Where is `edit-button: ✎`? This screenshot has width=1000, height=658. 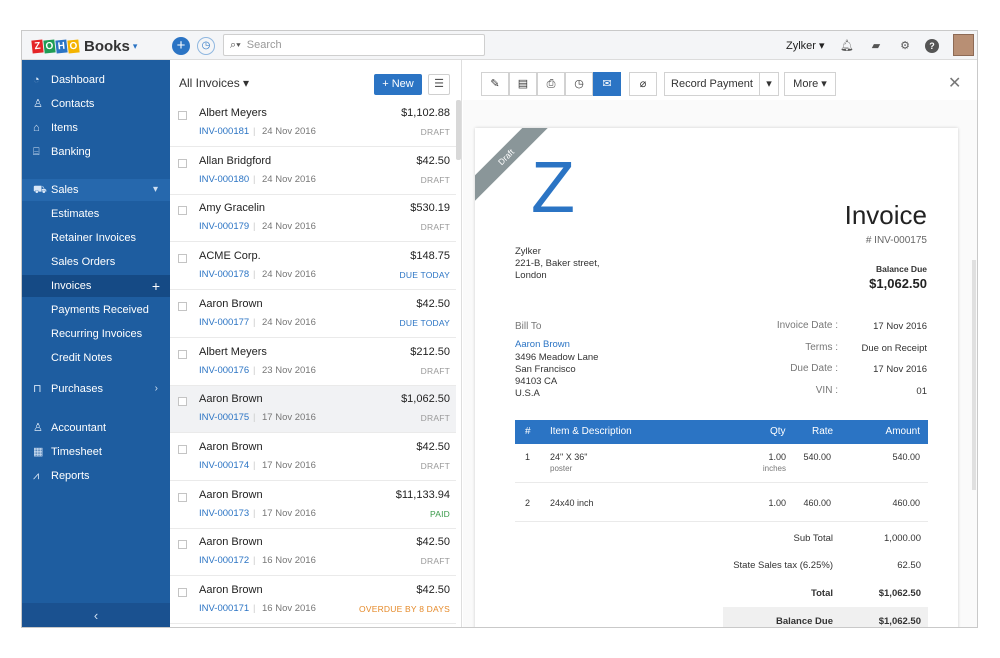
edit-button: ✎ is located at coordinates (495, 84).